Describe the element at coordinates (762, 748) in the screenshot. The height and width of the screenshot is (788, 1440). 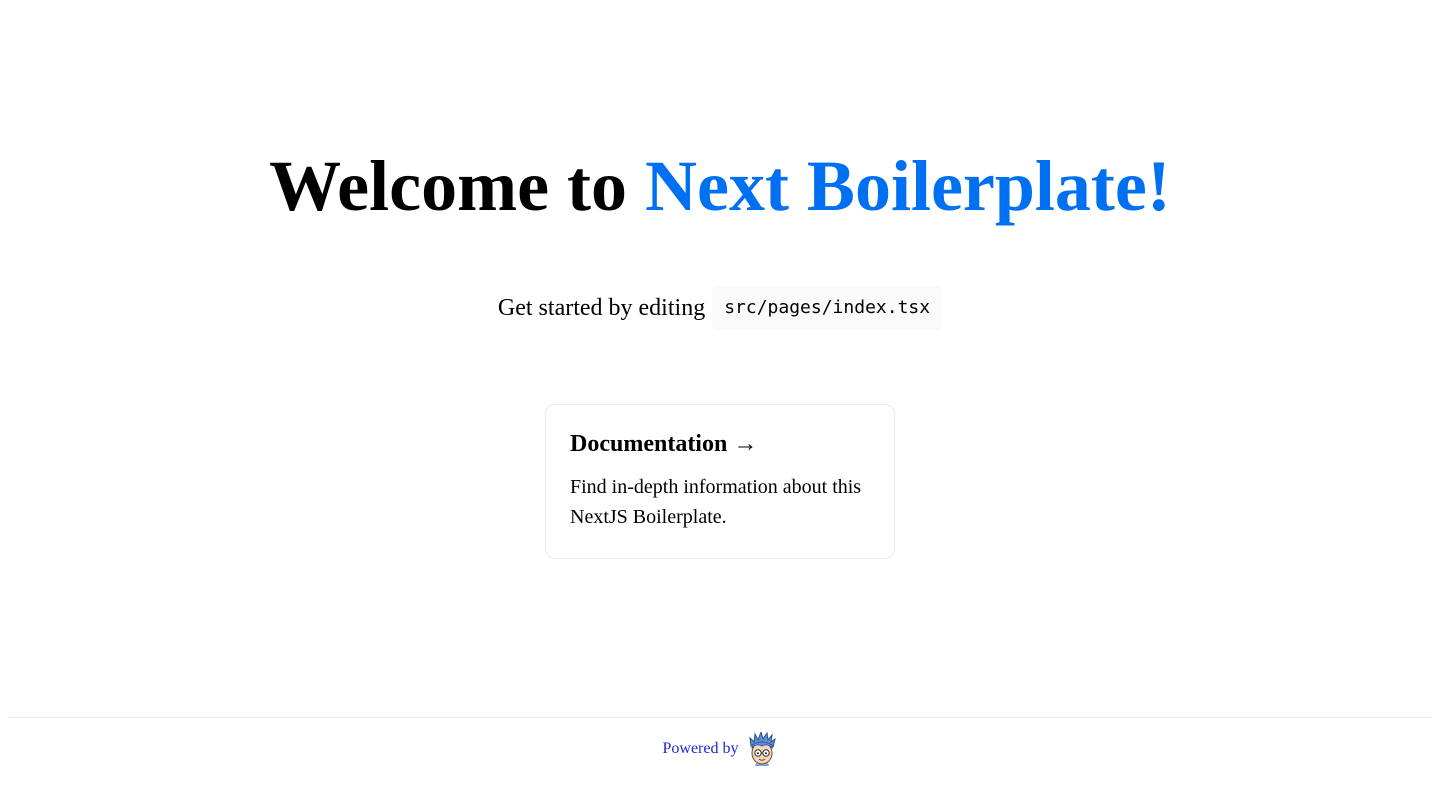
I see `cartoon-face-logo-icon` at that location.